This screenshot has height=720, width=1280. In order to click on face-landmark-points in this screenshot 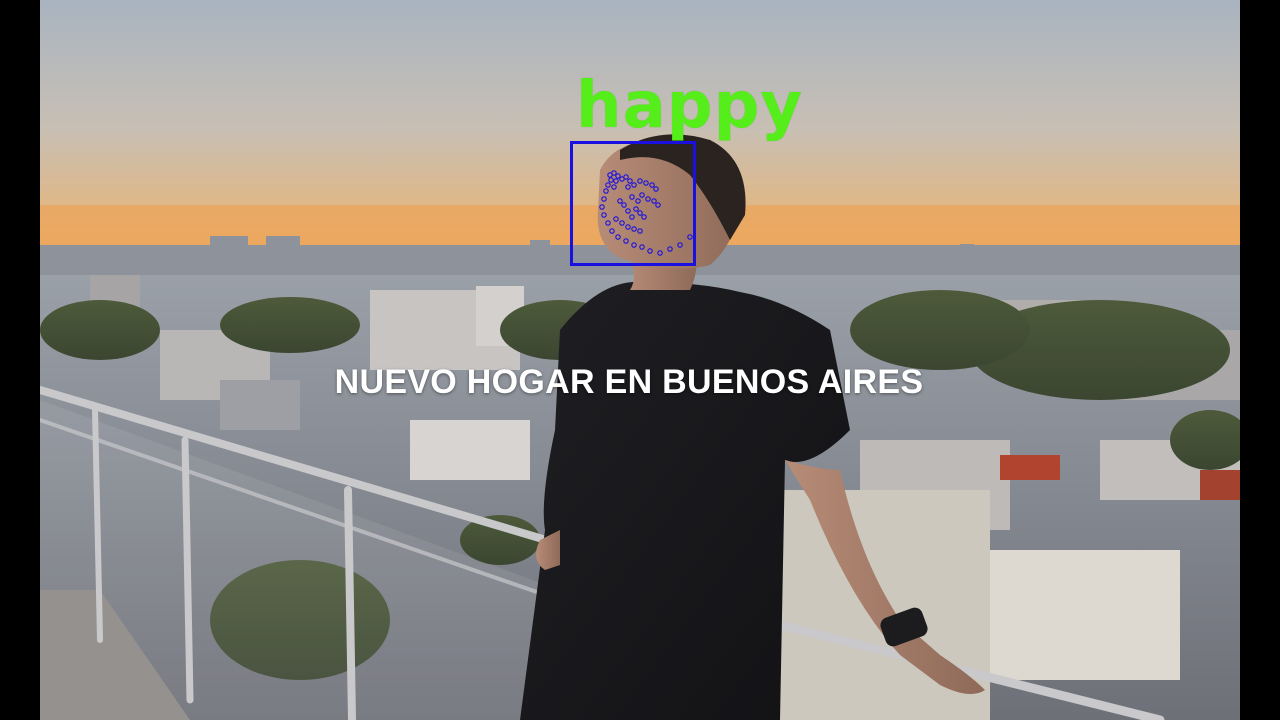, I will do `click(646, 213)`.